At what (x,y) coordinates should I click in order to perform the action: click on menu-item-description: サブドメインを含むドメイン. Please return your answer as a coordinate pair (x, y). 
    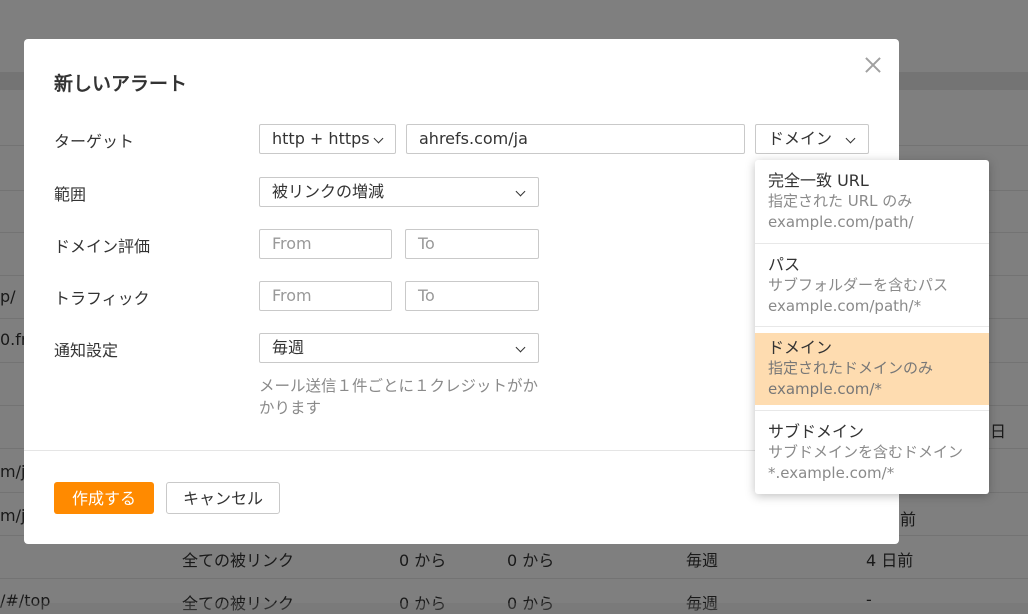
    Looking at the image, I should click on (866, 452).